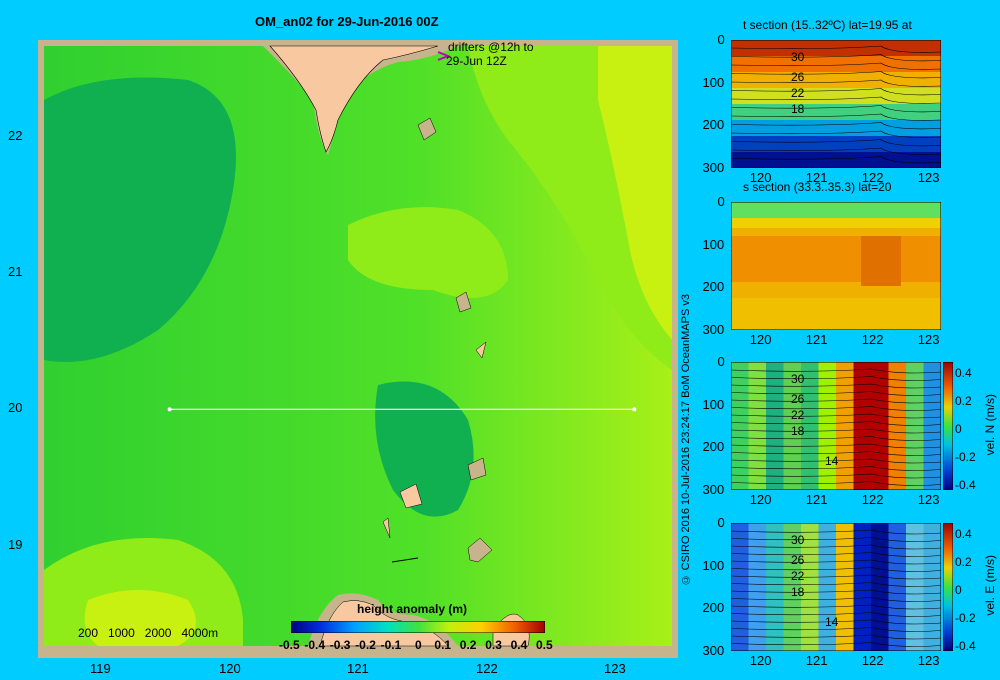  I want to click on colorbar-label: vel. N (m/s), so click(990, 425).